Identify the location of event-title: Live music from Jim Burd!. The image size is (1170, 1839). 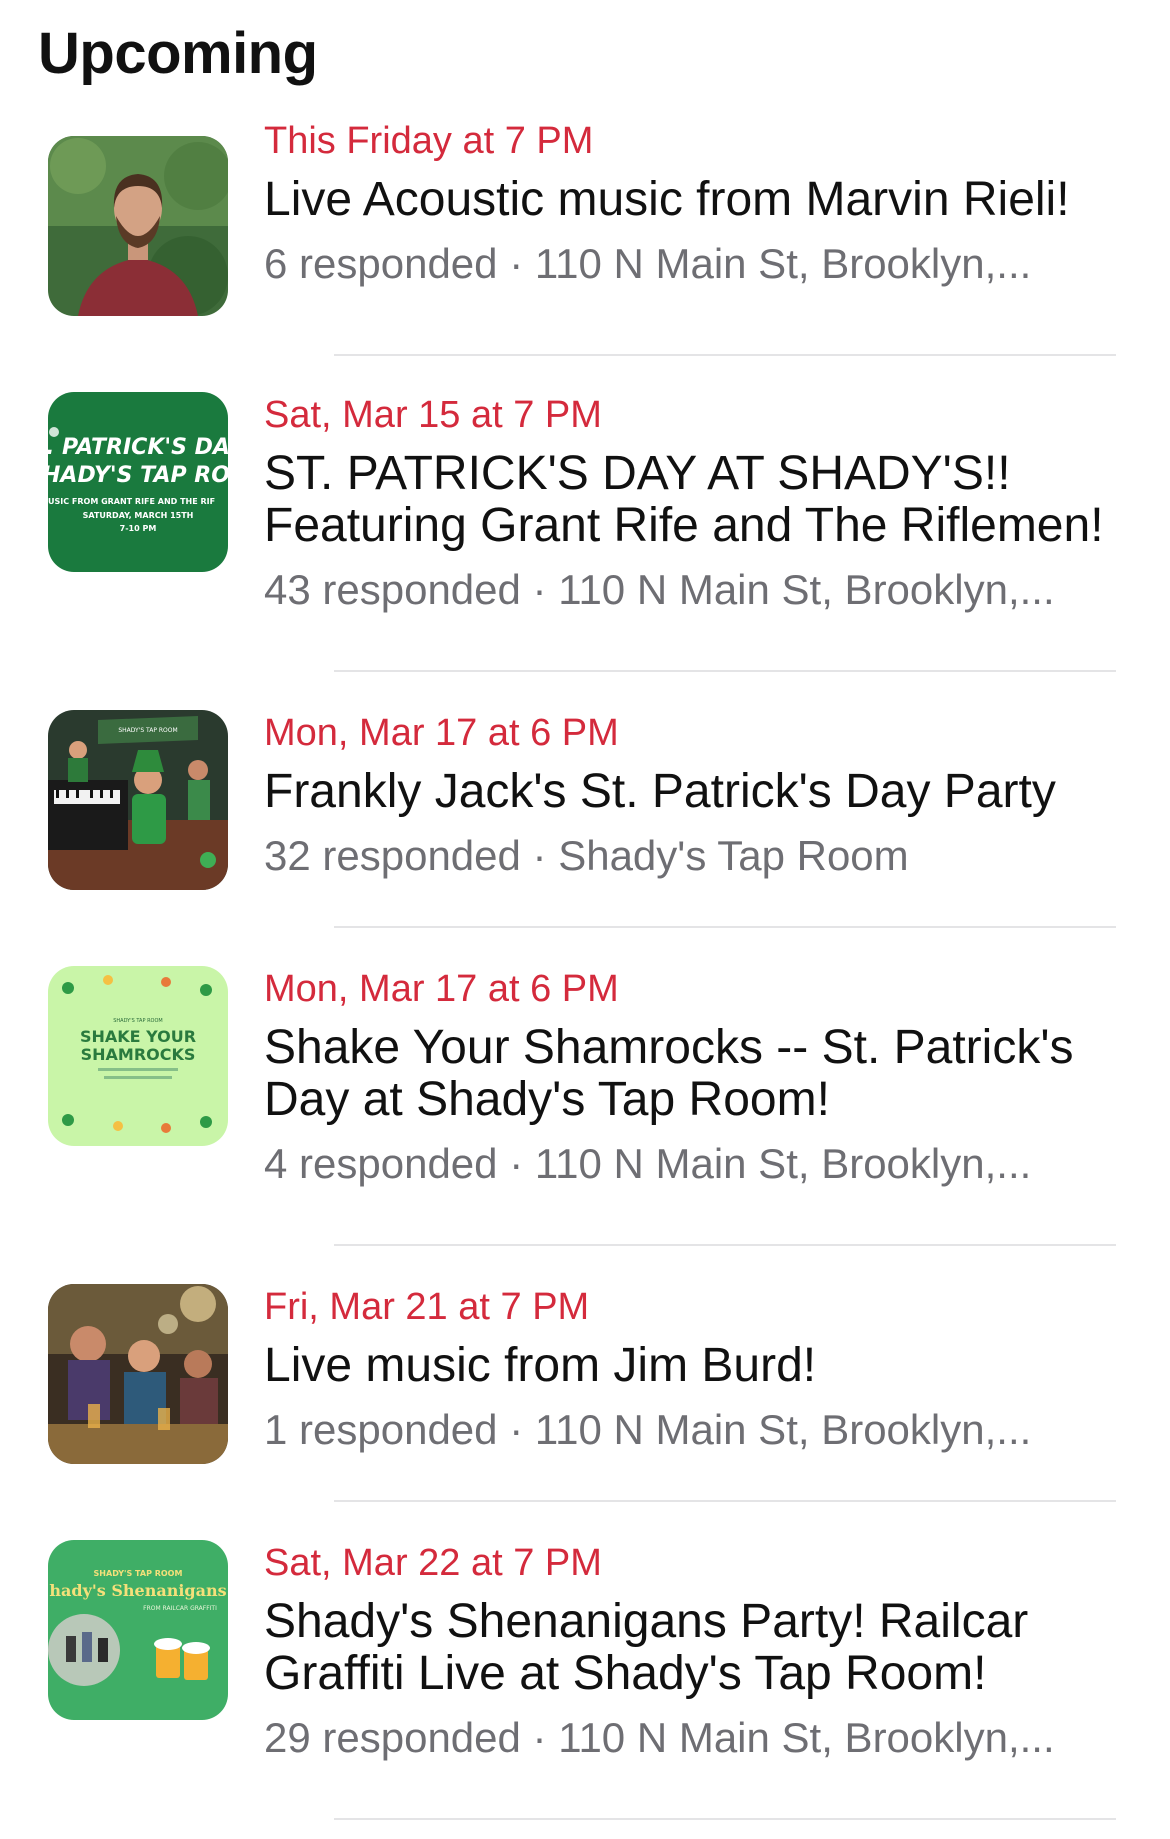
(717, 1366).